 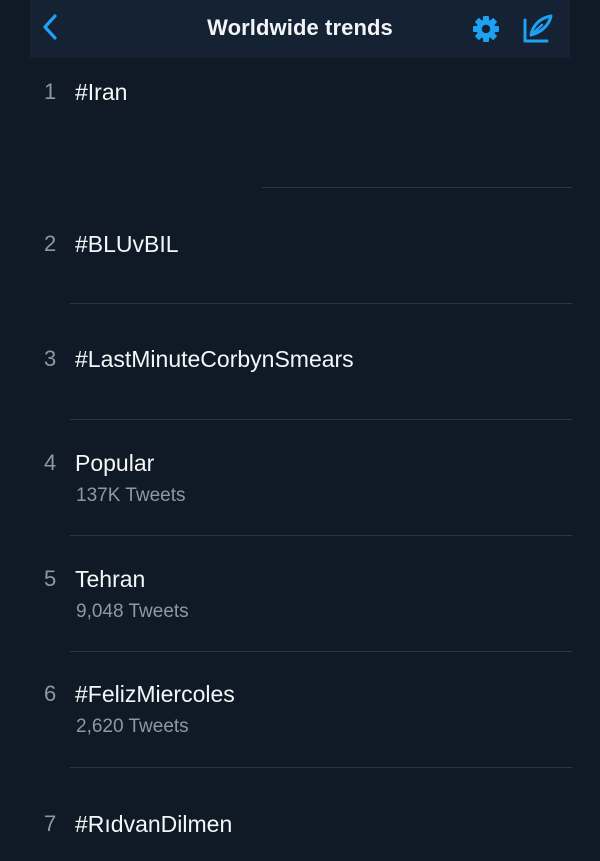 What do you see at coordinates (50, 462) in the screenshot?
I see `trend-rank: 4` at bounding box center [50, 462].